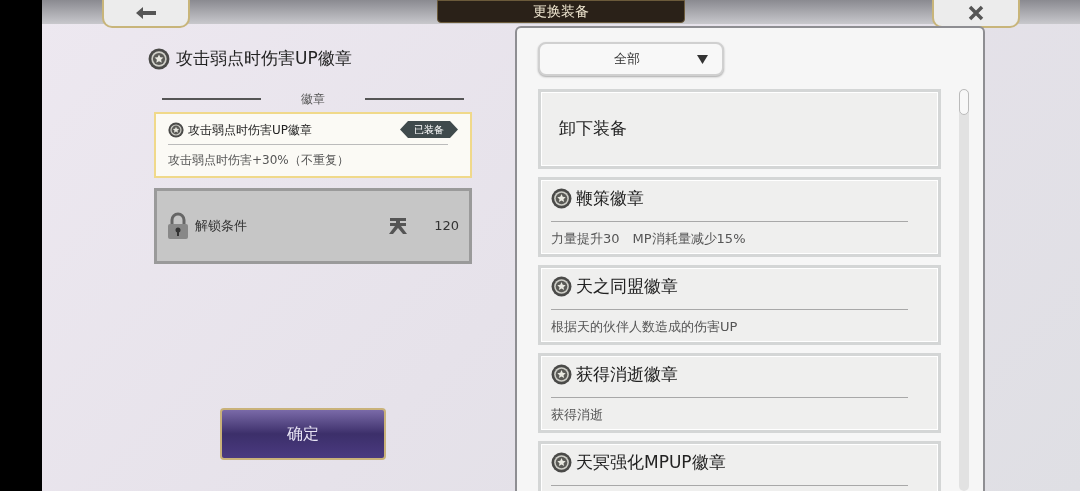 This screenshot has height=491, width=1080. What do you see at coordinates (739, 129) in the screenshot?
I see `unequip-item: 卸下装备` at bounding box center [739, 129].